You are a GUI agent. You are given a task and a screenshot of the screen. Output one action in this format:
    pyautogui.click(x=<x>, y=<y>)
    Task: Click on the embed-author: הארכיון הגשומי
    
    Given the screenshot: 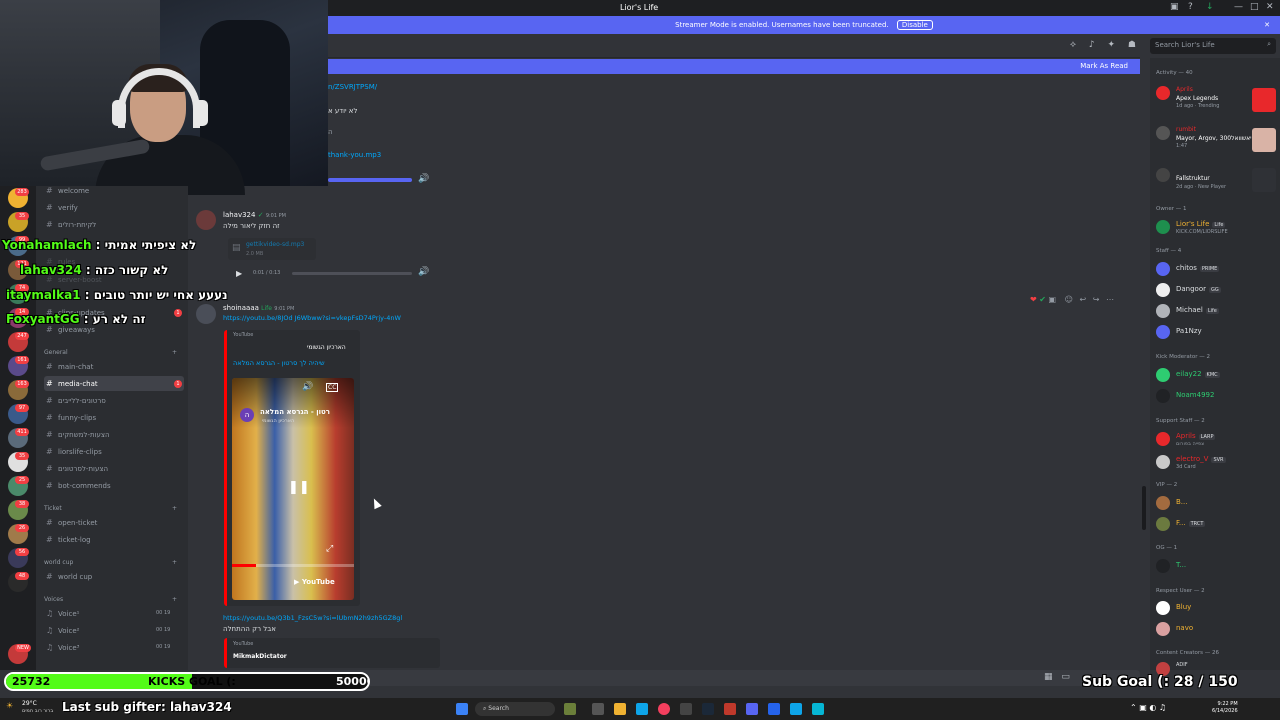 What is the action you would take?
    pyautogui.click(x=326, y=347)
    